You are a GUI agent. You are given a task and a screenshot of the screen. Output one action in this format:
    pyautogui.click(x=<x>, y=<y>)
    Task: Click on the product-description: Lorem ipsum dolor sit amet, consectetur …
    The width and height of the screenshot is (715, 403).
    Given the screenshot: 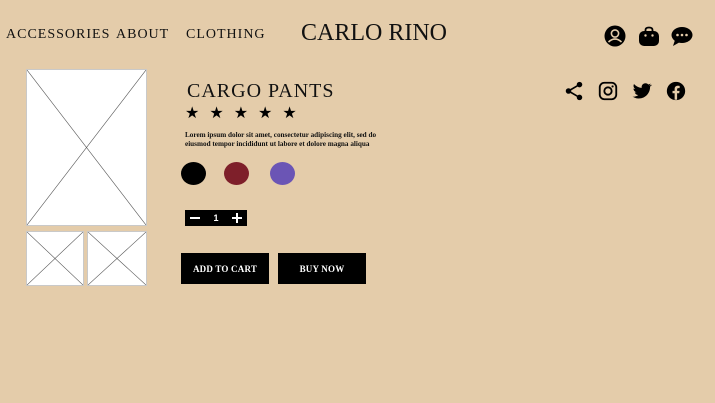 What is the action you would take?
    pyautogui.click(x=281, y=139)
    